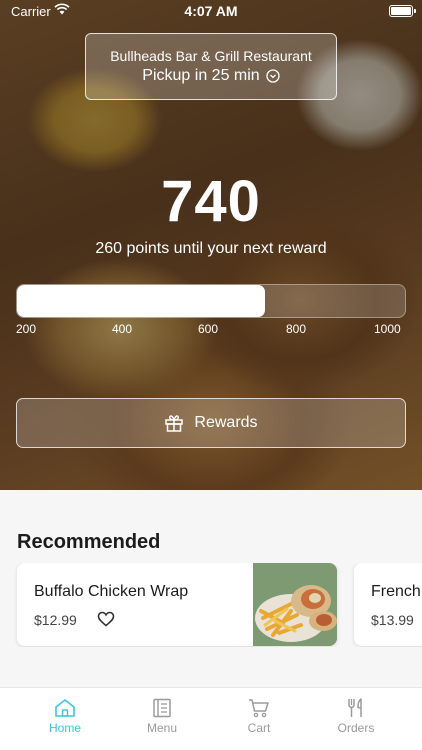 The width and height of the screenshot is (422, 750). Describe the element at coordinates (26, 329) in the screenshot. I see `tick-label: 200` at that location.